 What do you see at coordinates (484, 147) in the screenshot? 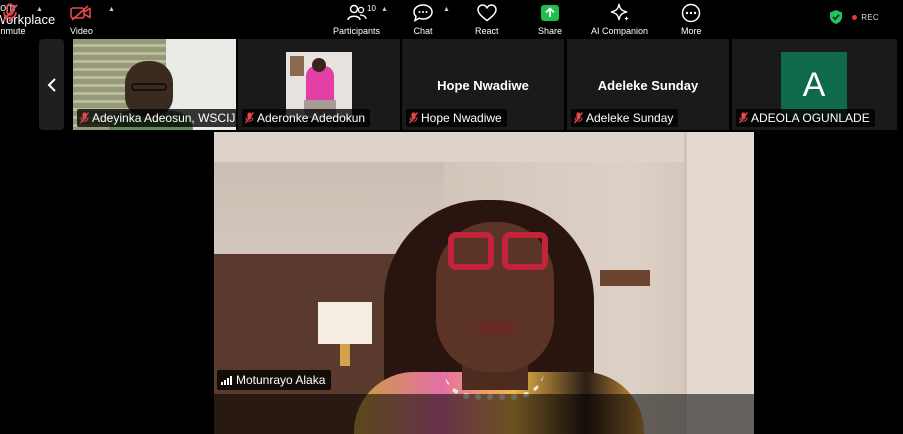
I see `room-ceiling` at bounding box center [484, 147].